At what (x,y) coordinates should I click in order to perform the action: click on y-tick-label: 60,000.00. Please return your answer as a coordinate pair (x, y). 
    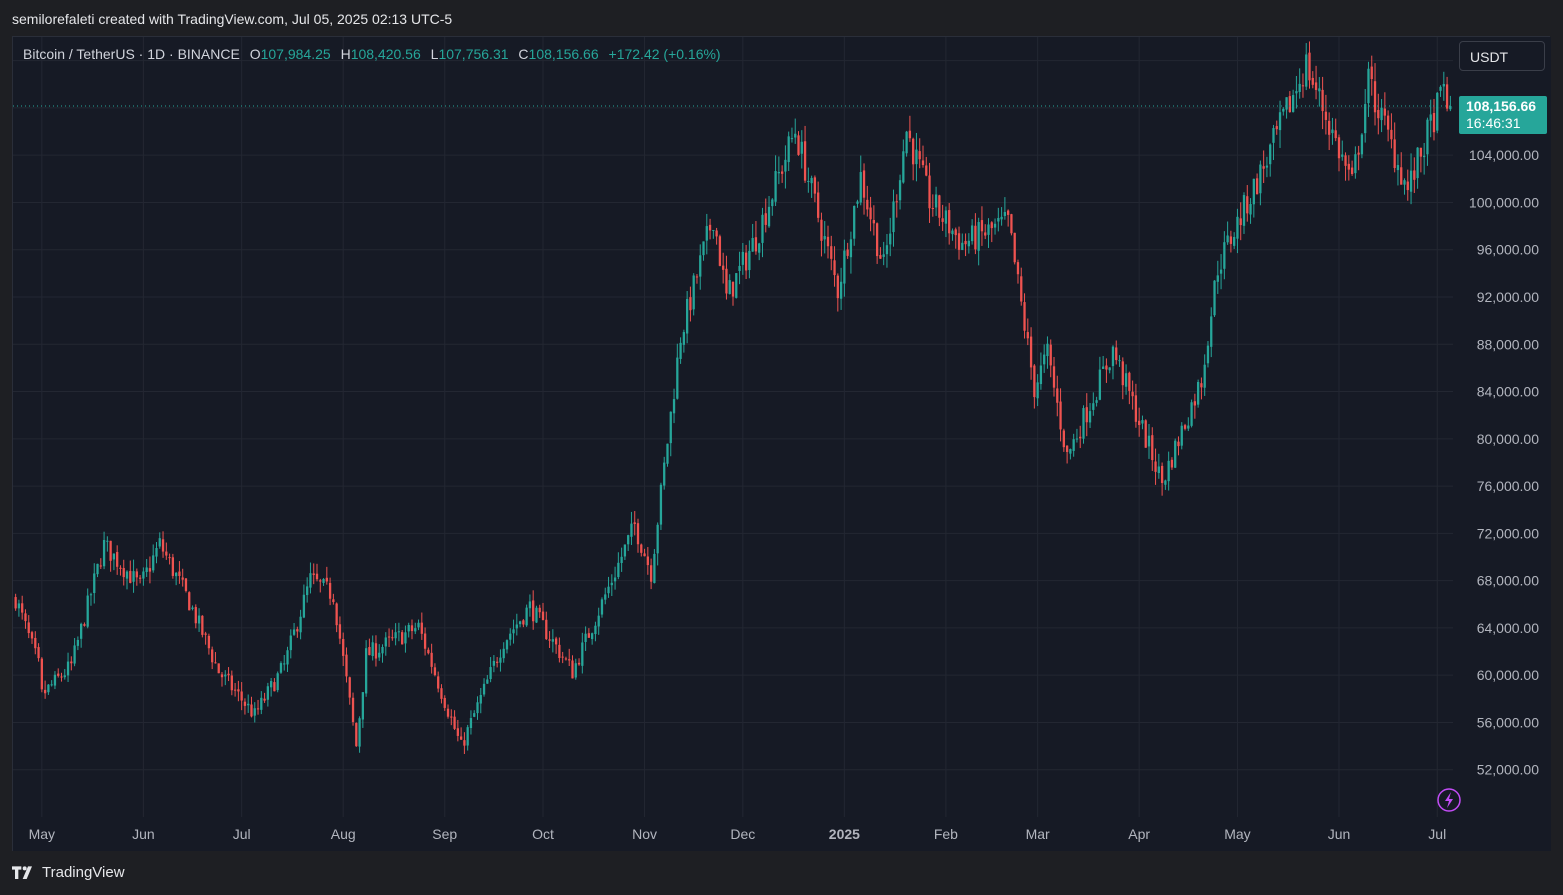
    Looking at the image, I should click on (1508, 675).